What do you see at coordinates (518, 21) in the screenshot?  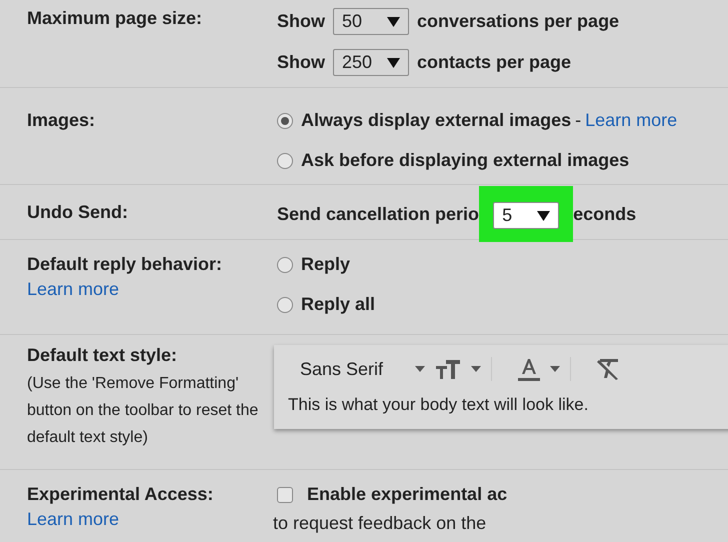 I see `per-page-label: conversations per page` at bounding box center [518, 21].